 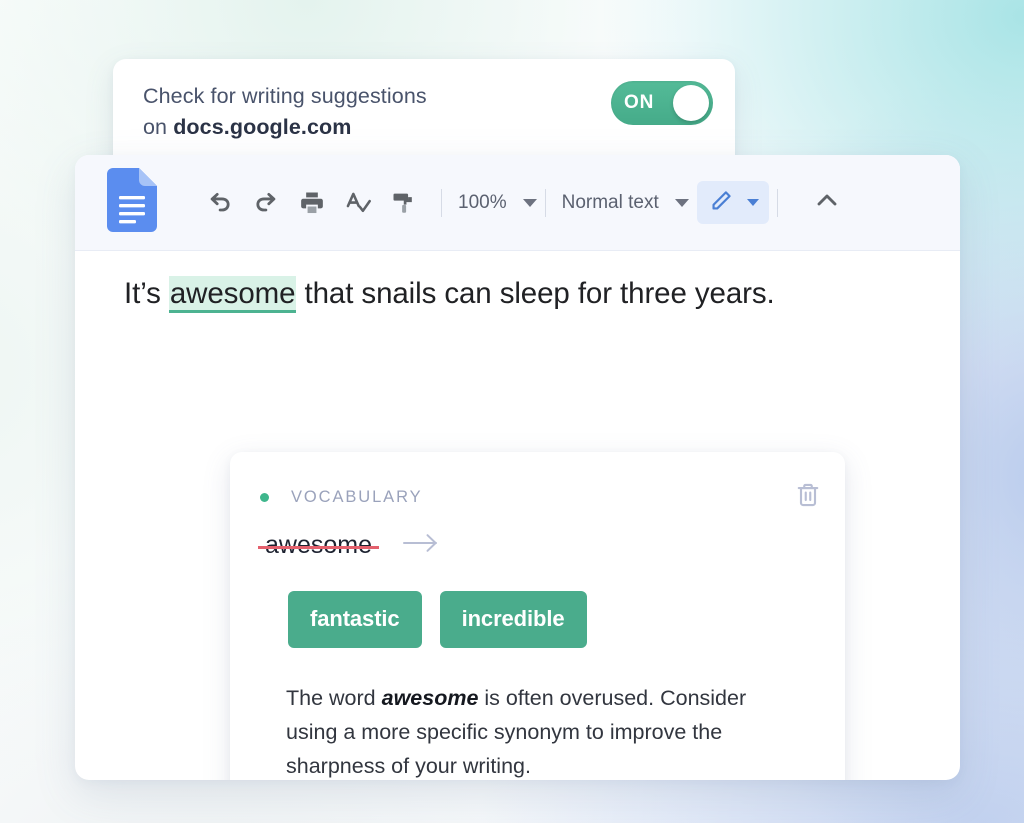 What do you see at coordinates (220, 203) in the screenshot?
I see `undo-icon` at bounding box center [220, 203].